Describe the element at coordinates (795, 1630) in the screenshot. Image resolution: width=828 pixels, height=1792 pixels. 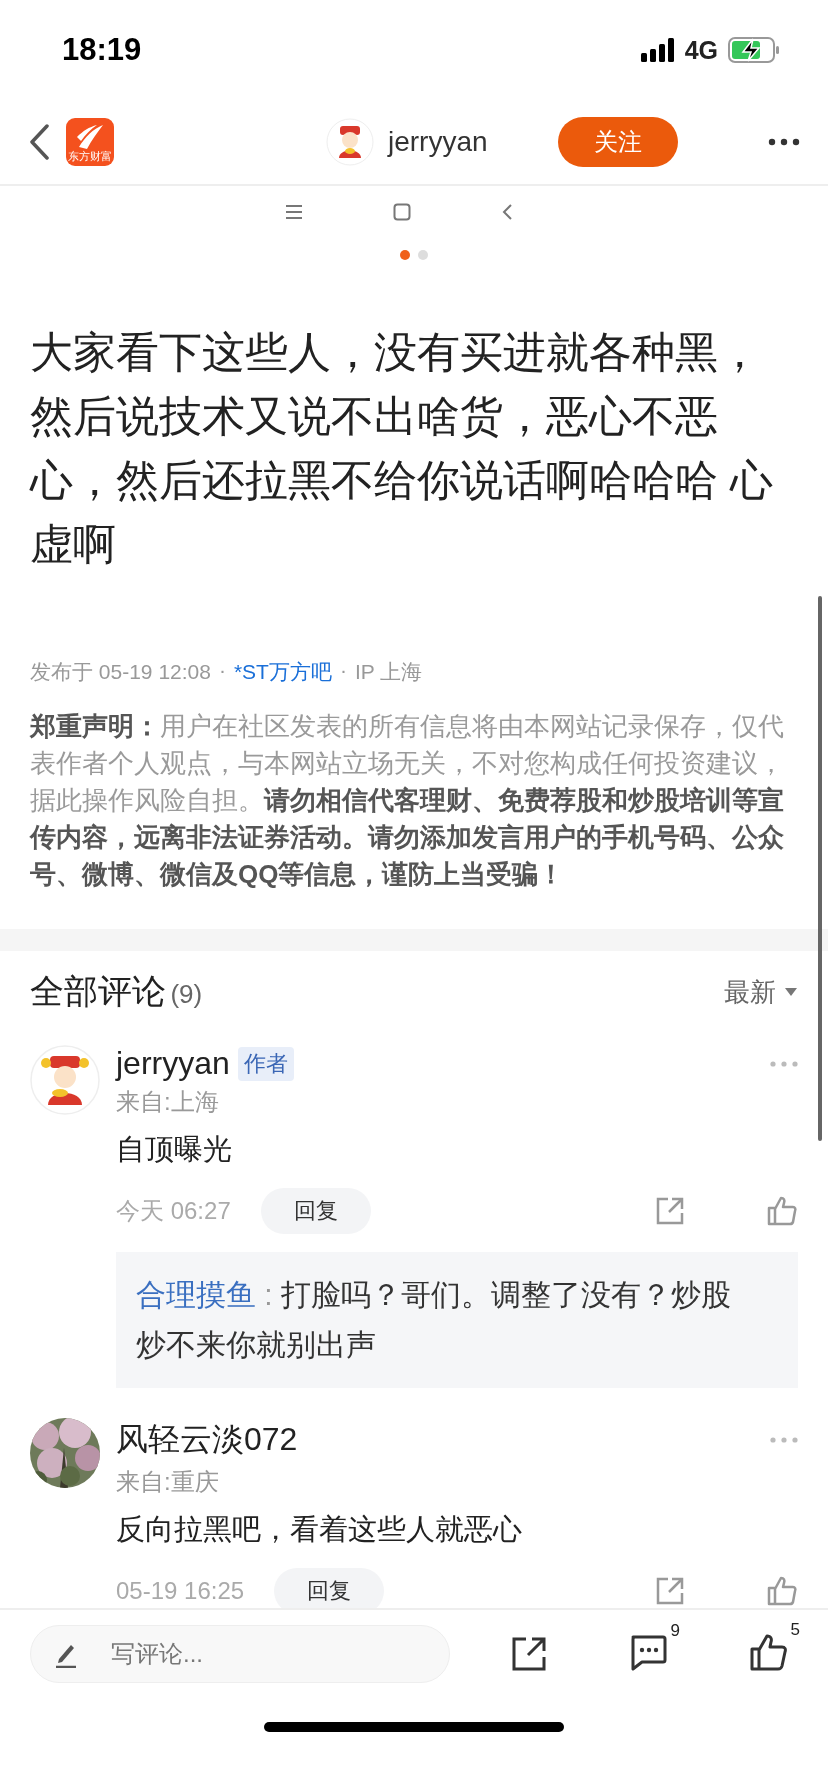
I see `like-count: 5` at that location.